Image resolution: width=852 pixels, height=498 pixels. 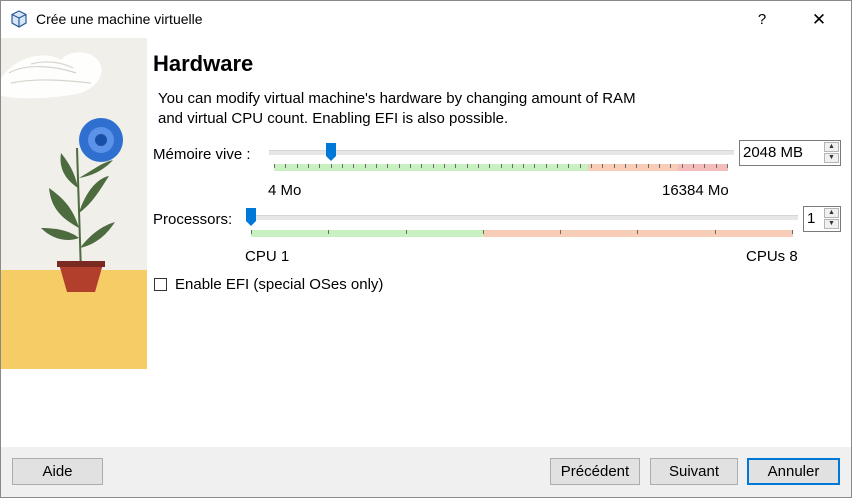 What do you see at coordinates (426, 19) in the screenshot?
I see `title-bar: Crée une machine virtuelle ? ✕` at bounding box center [426, 19].